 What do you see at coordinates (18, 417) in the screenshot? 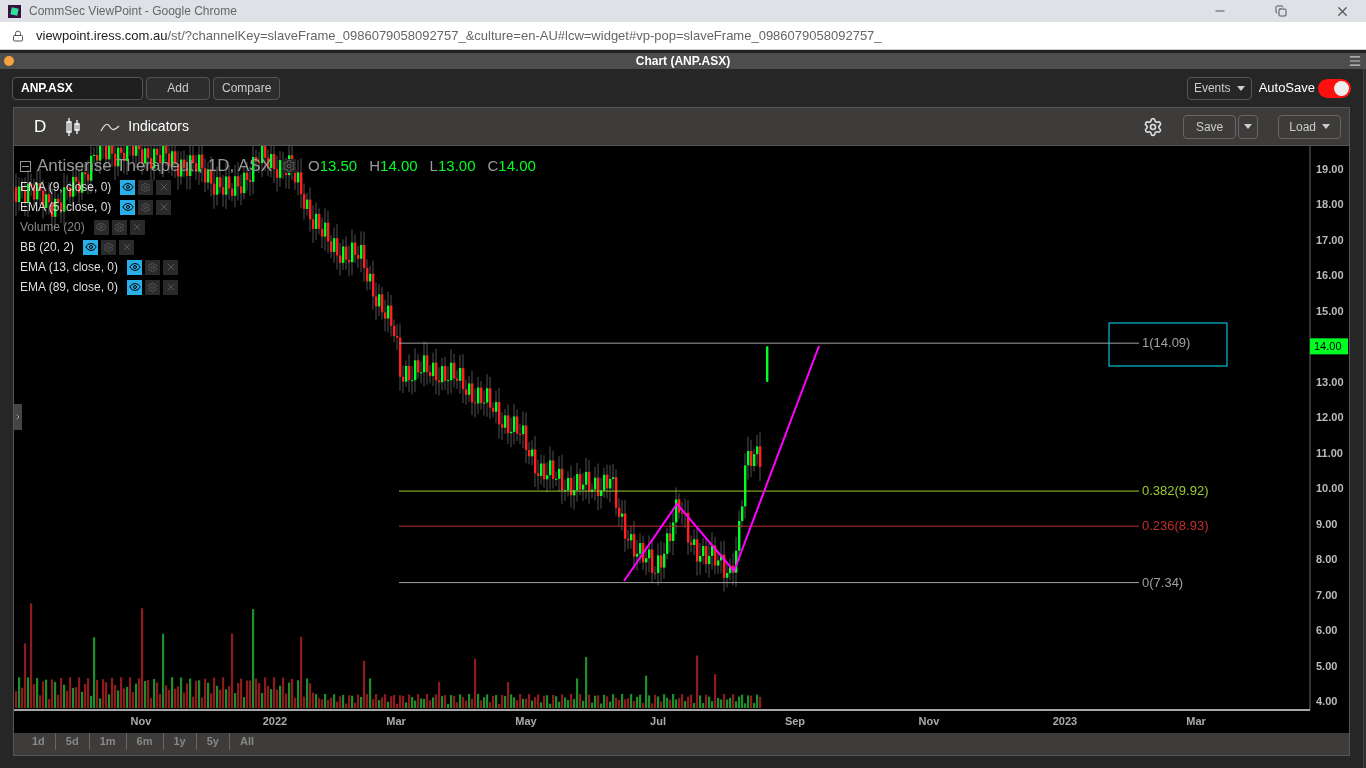
I see `side-panel-handle` at bounding box center [18, 417].